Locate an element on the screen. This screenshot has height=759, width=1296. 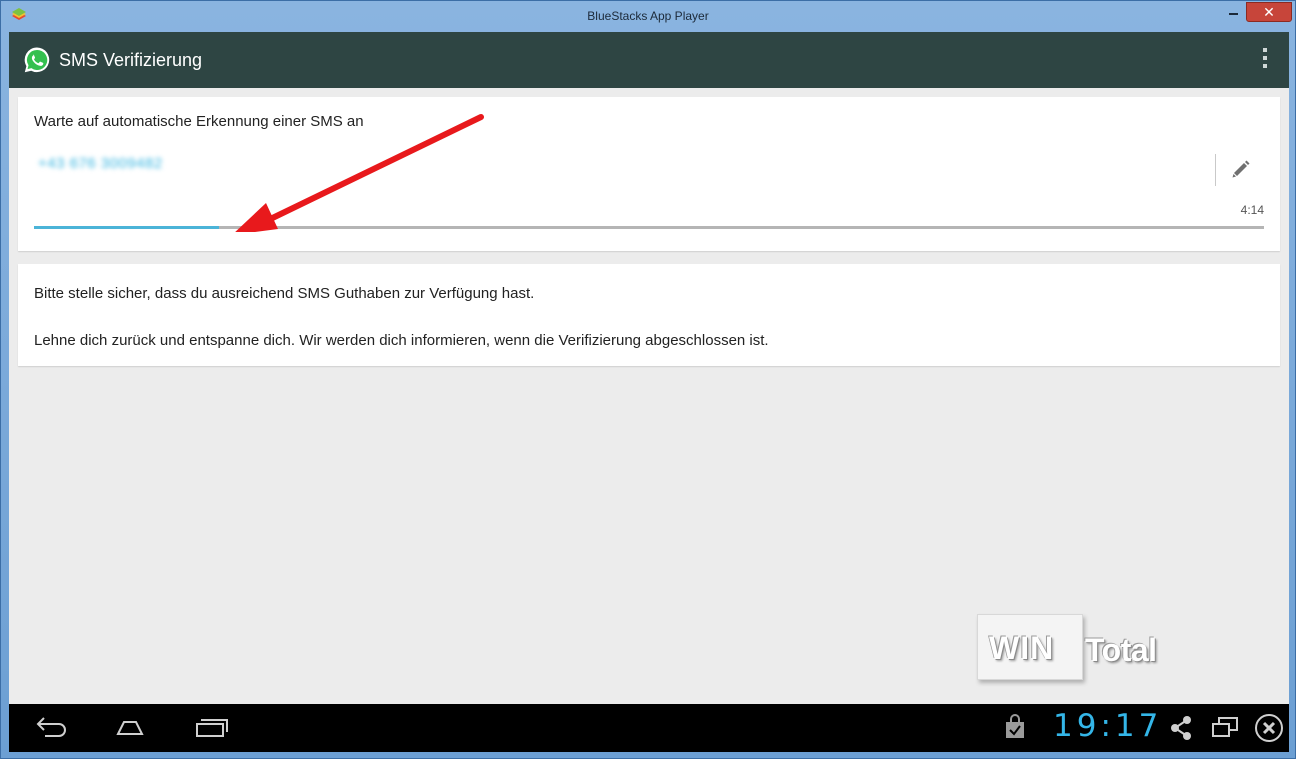
android-navbar: 19:17 is located at coordinates (649, 728).